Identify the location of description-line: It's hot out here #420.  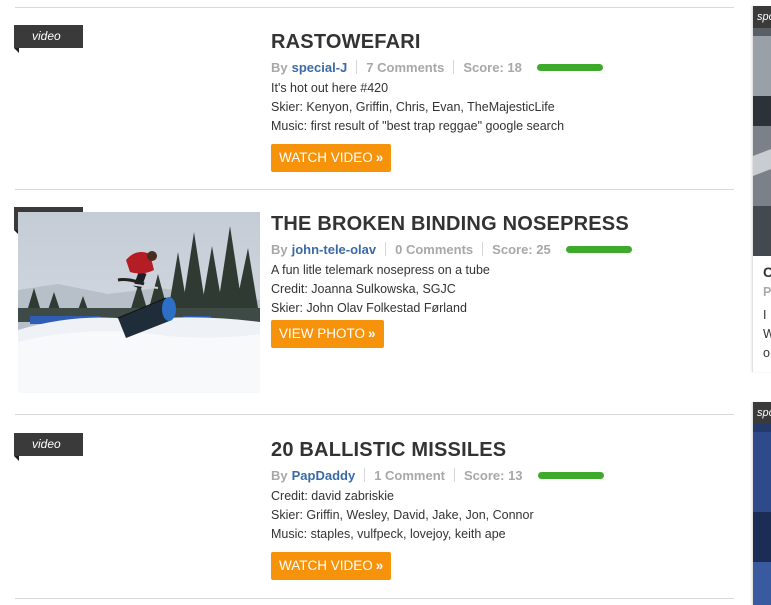
(330, 88).